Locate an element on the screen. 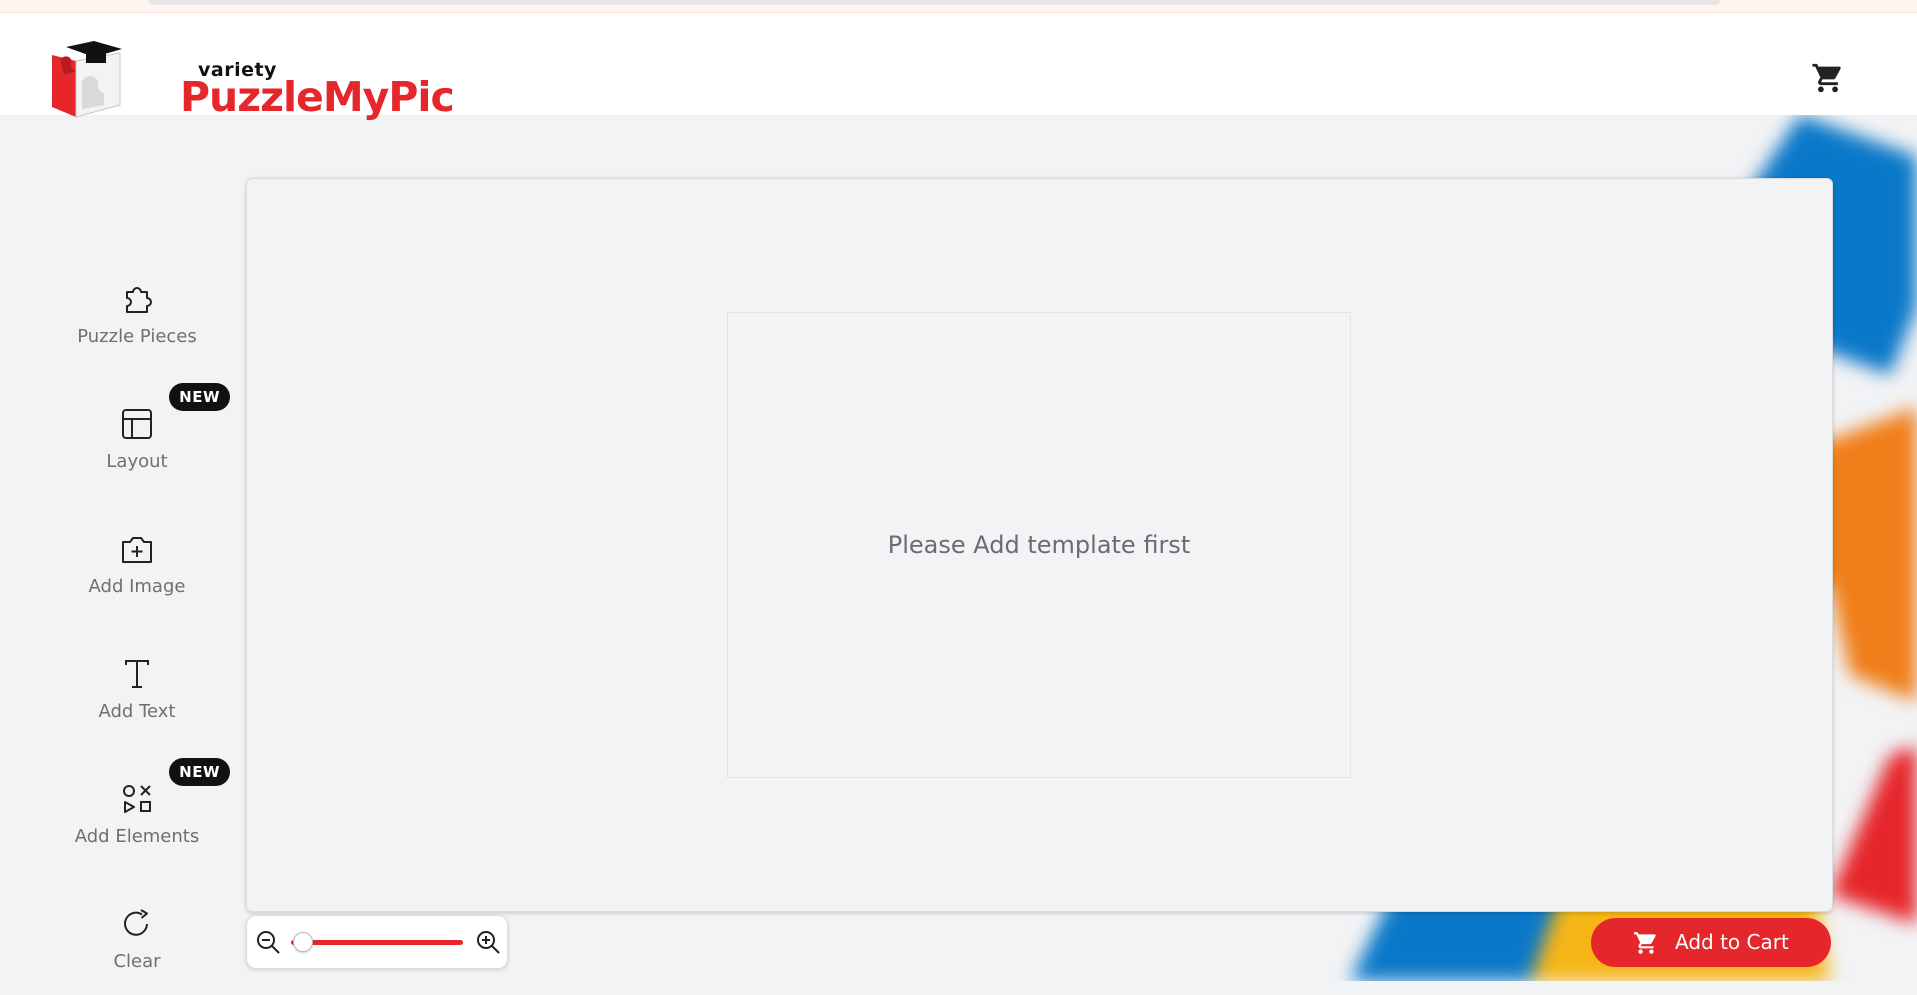 The image size is (1917, 995). logo-cube-icon is located at coordinates (87, 79).